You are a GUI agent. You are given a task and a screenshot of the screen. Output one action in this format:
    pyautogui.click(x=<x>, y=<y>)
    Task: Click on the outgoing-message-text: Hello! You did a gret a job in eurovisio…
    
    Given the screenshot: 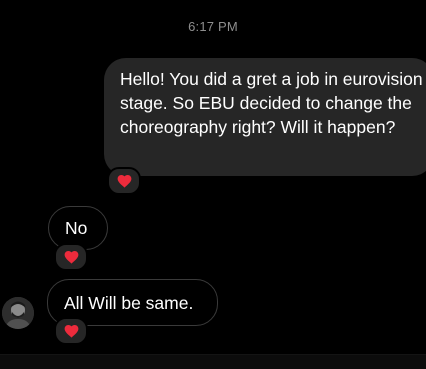 What is the action you would take?
    pyautogui.click(x=271, y=103)
    